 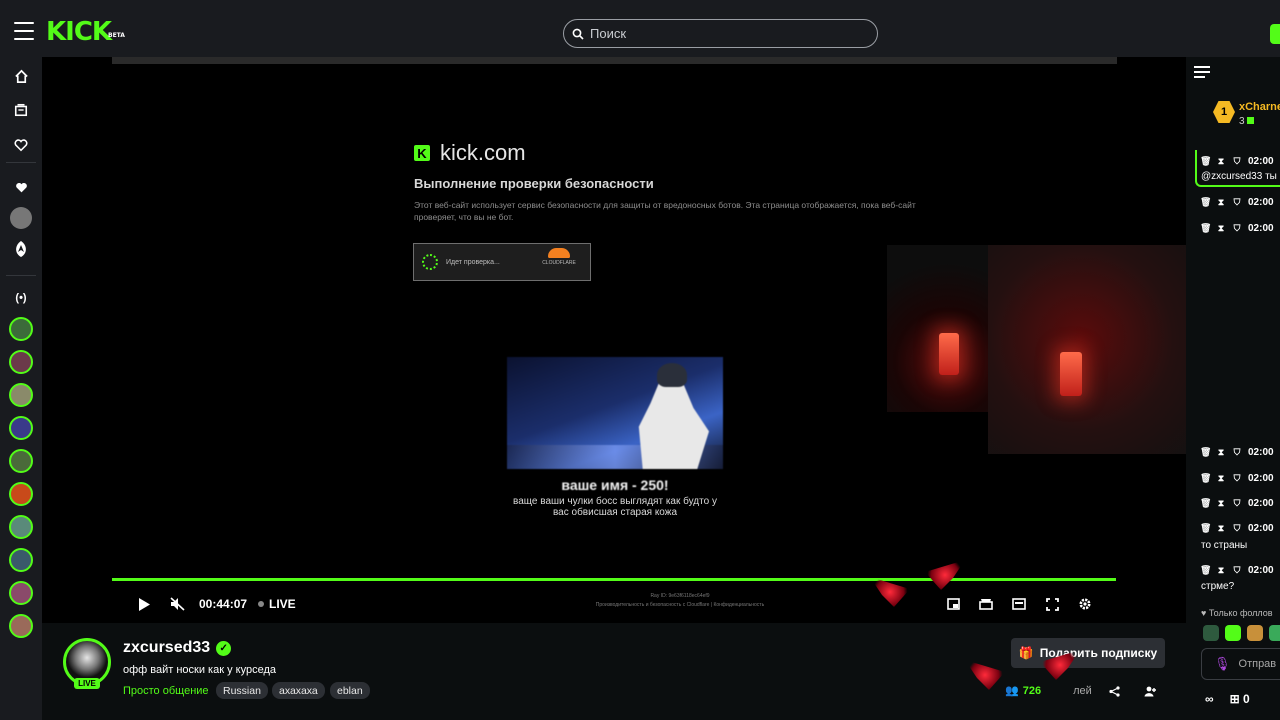 What do you see at coordinates (21, 145) in the screenshot?
I see `following-icon` at bounding box center [21, 145].